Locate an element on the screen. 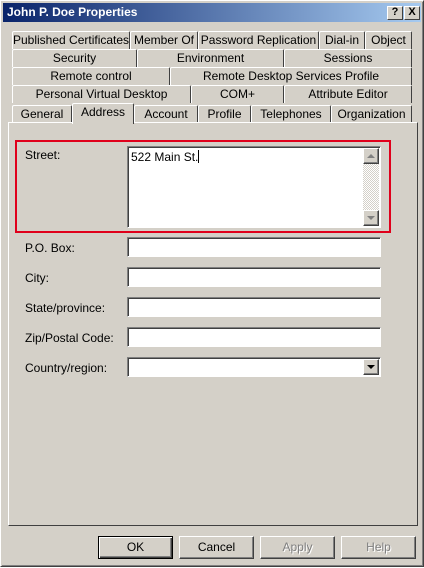 This screenshot has width=424, height=568. state-field is located at coordinates (254, 307).